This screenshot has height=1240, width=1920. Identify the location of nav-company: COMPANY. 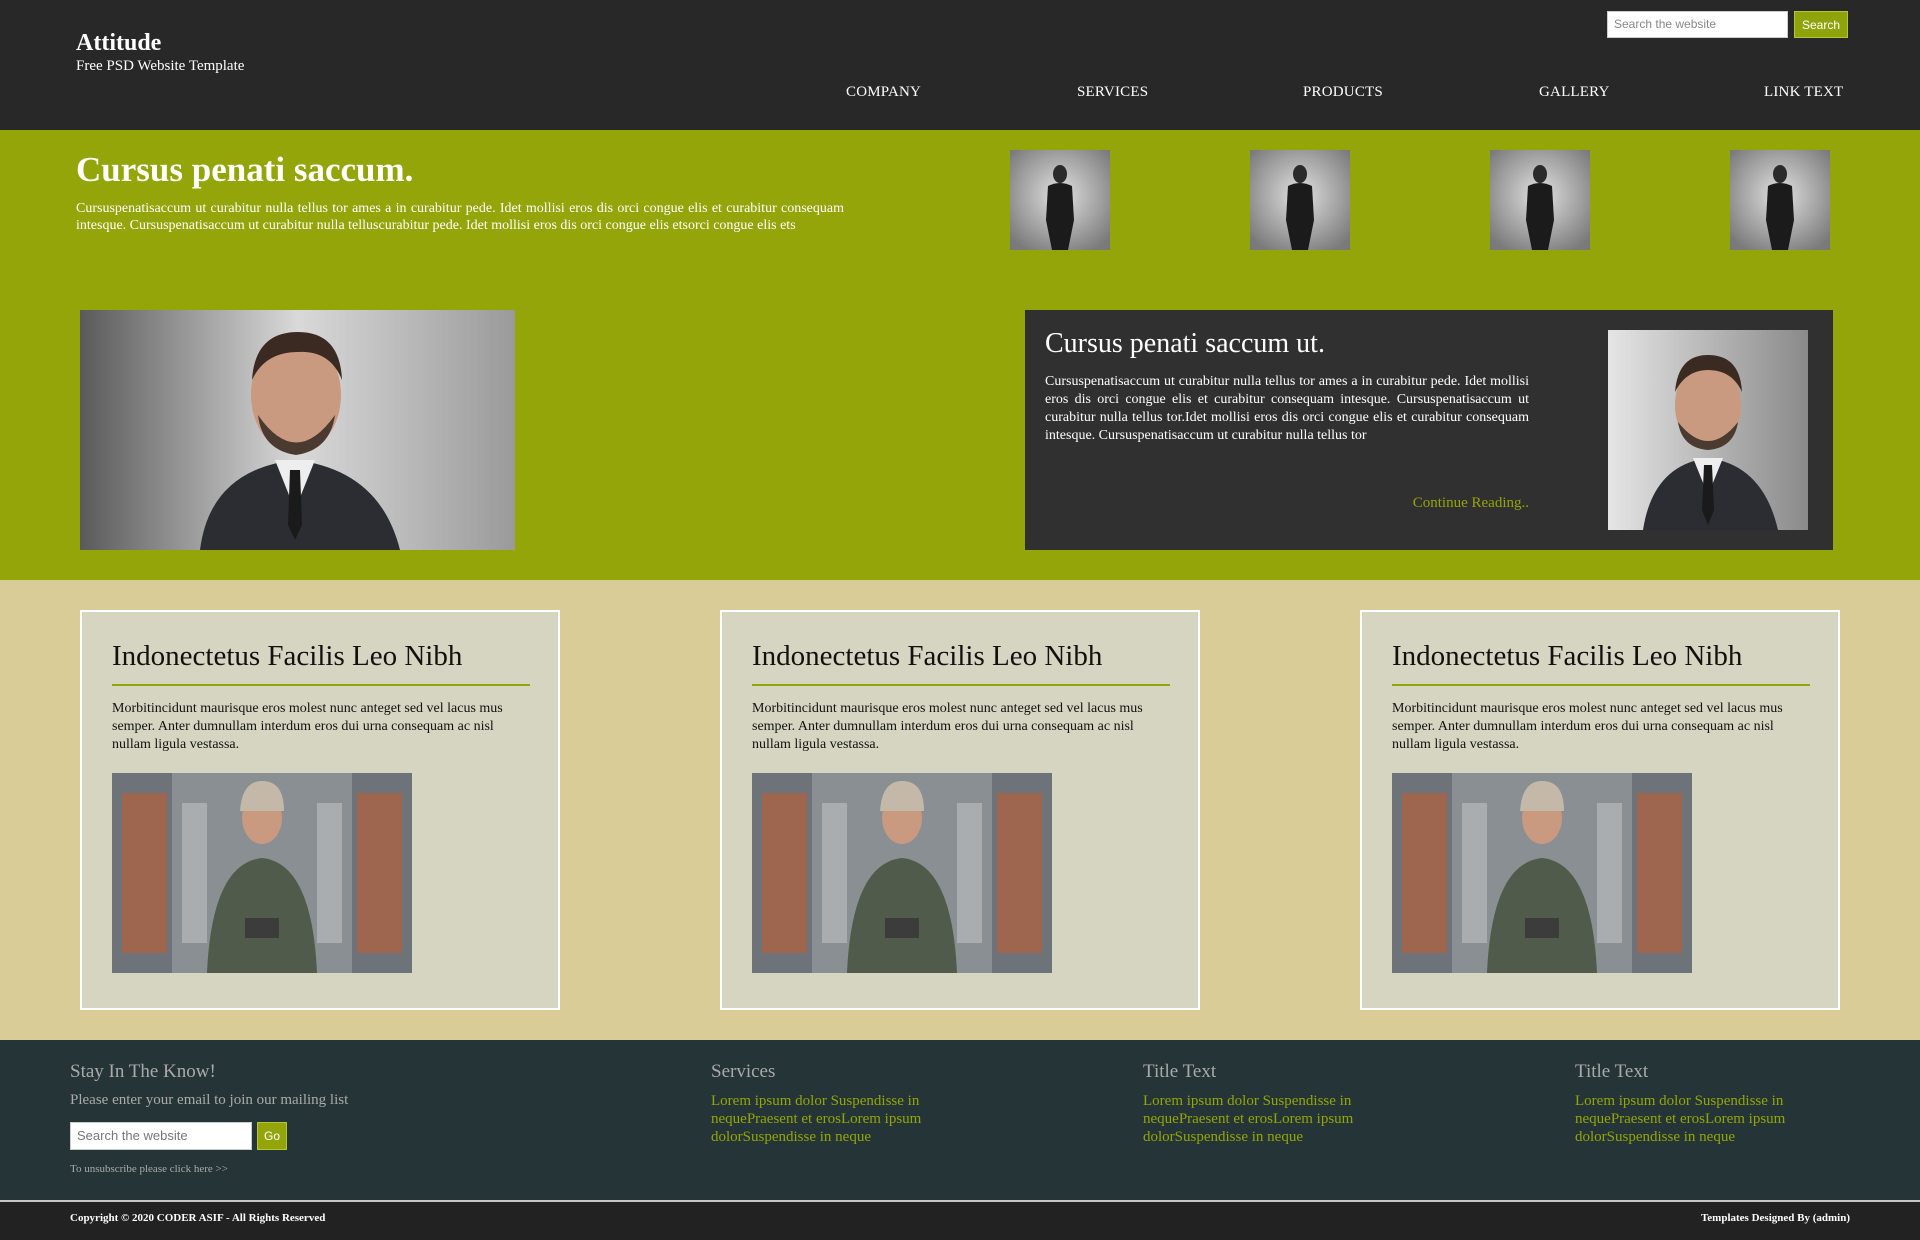
(883, 92).